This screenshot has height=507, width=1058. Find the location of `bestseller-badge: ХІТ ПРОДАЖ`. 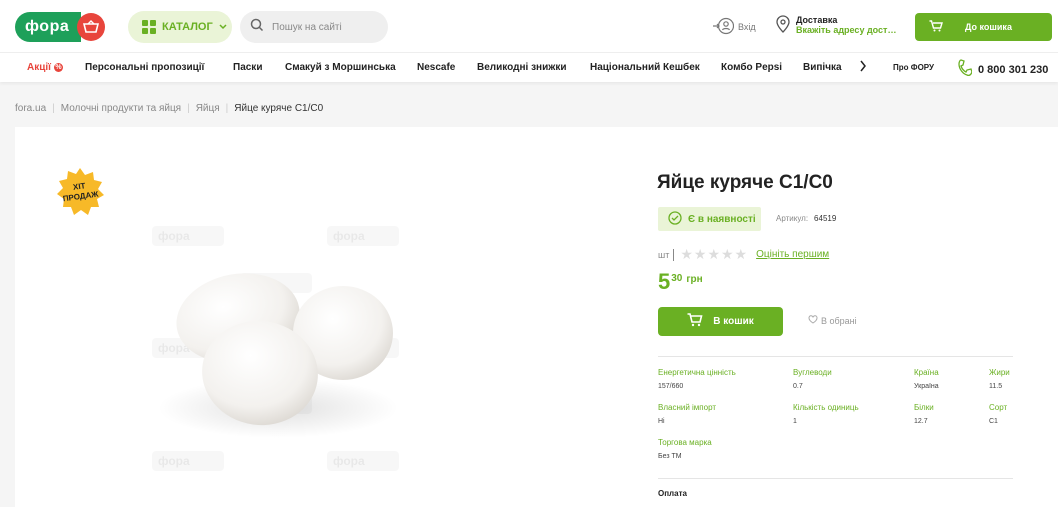

bestseller-badge: ХІТ ПРОДАЖ is located at coordinates (80, 192).